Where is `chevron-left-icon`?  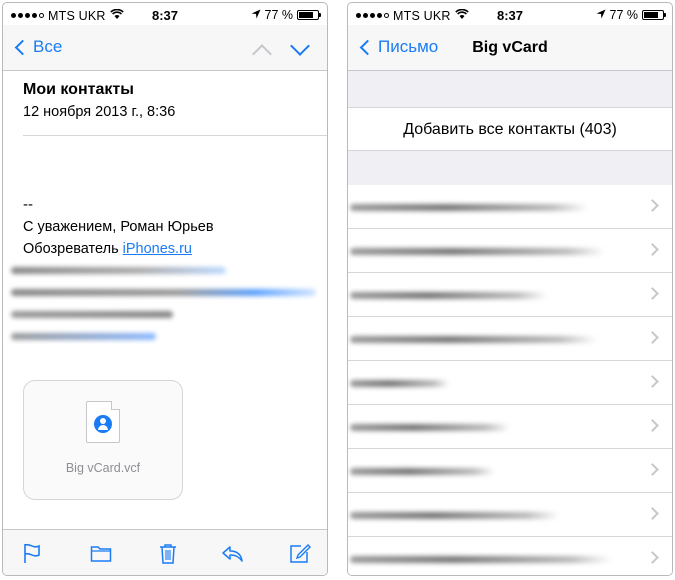
chevron-left-icon is located at coordinates (22, 47).